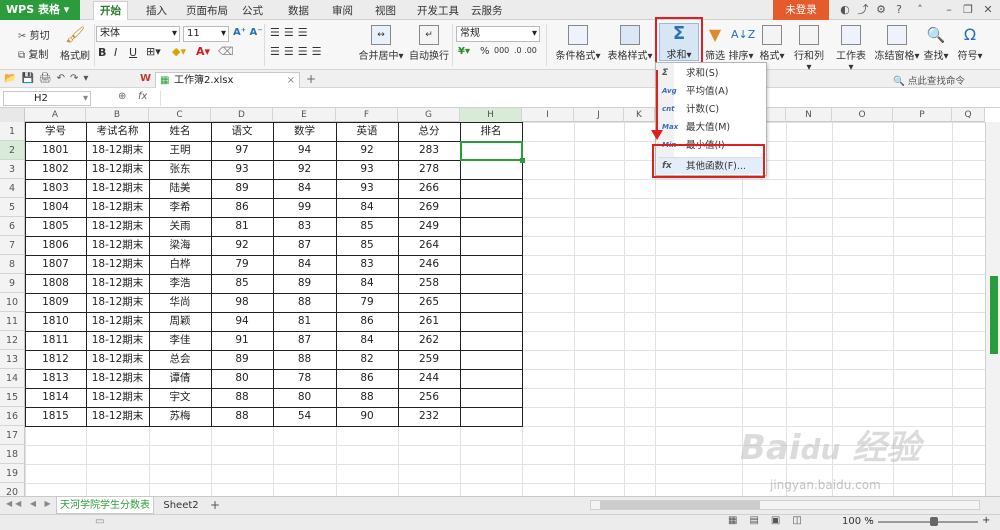 The width and height of the screenshot is (1000, 530). What do you see at coordinates (242, 150) in the screenshot?
I see `table-cell: 97` at bounding box center [242, 150].